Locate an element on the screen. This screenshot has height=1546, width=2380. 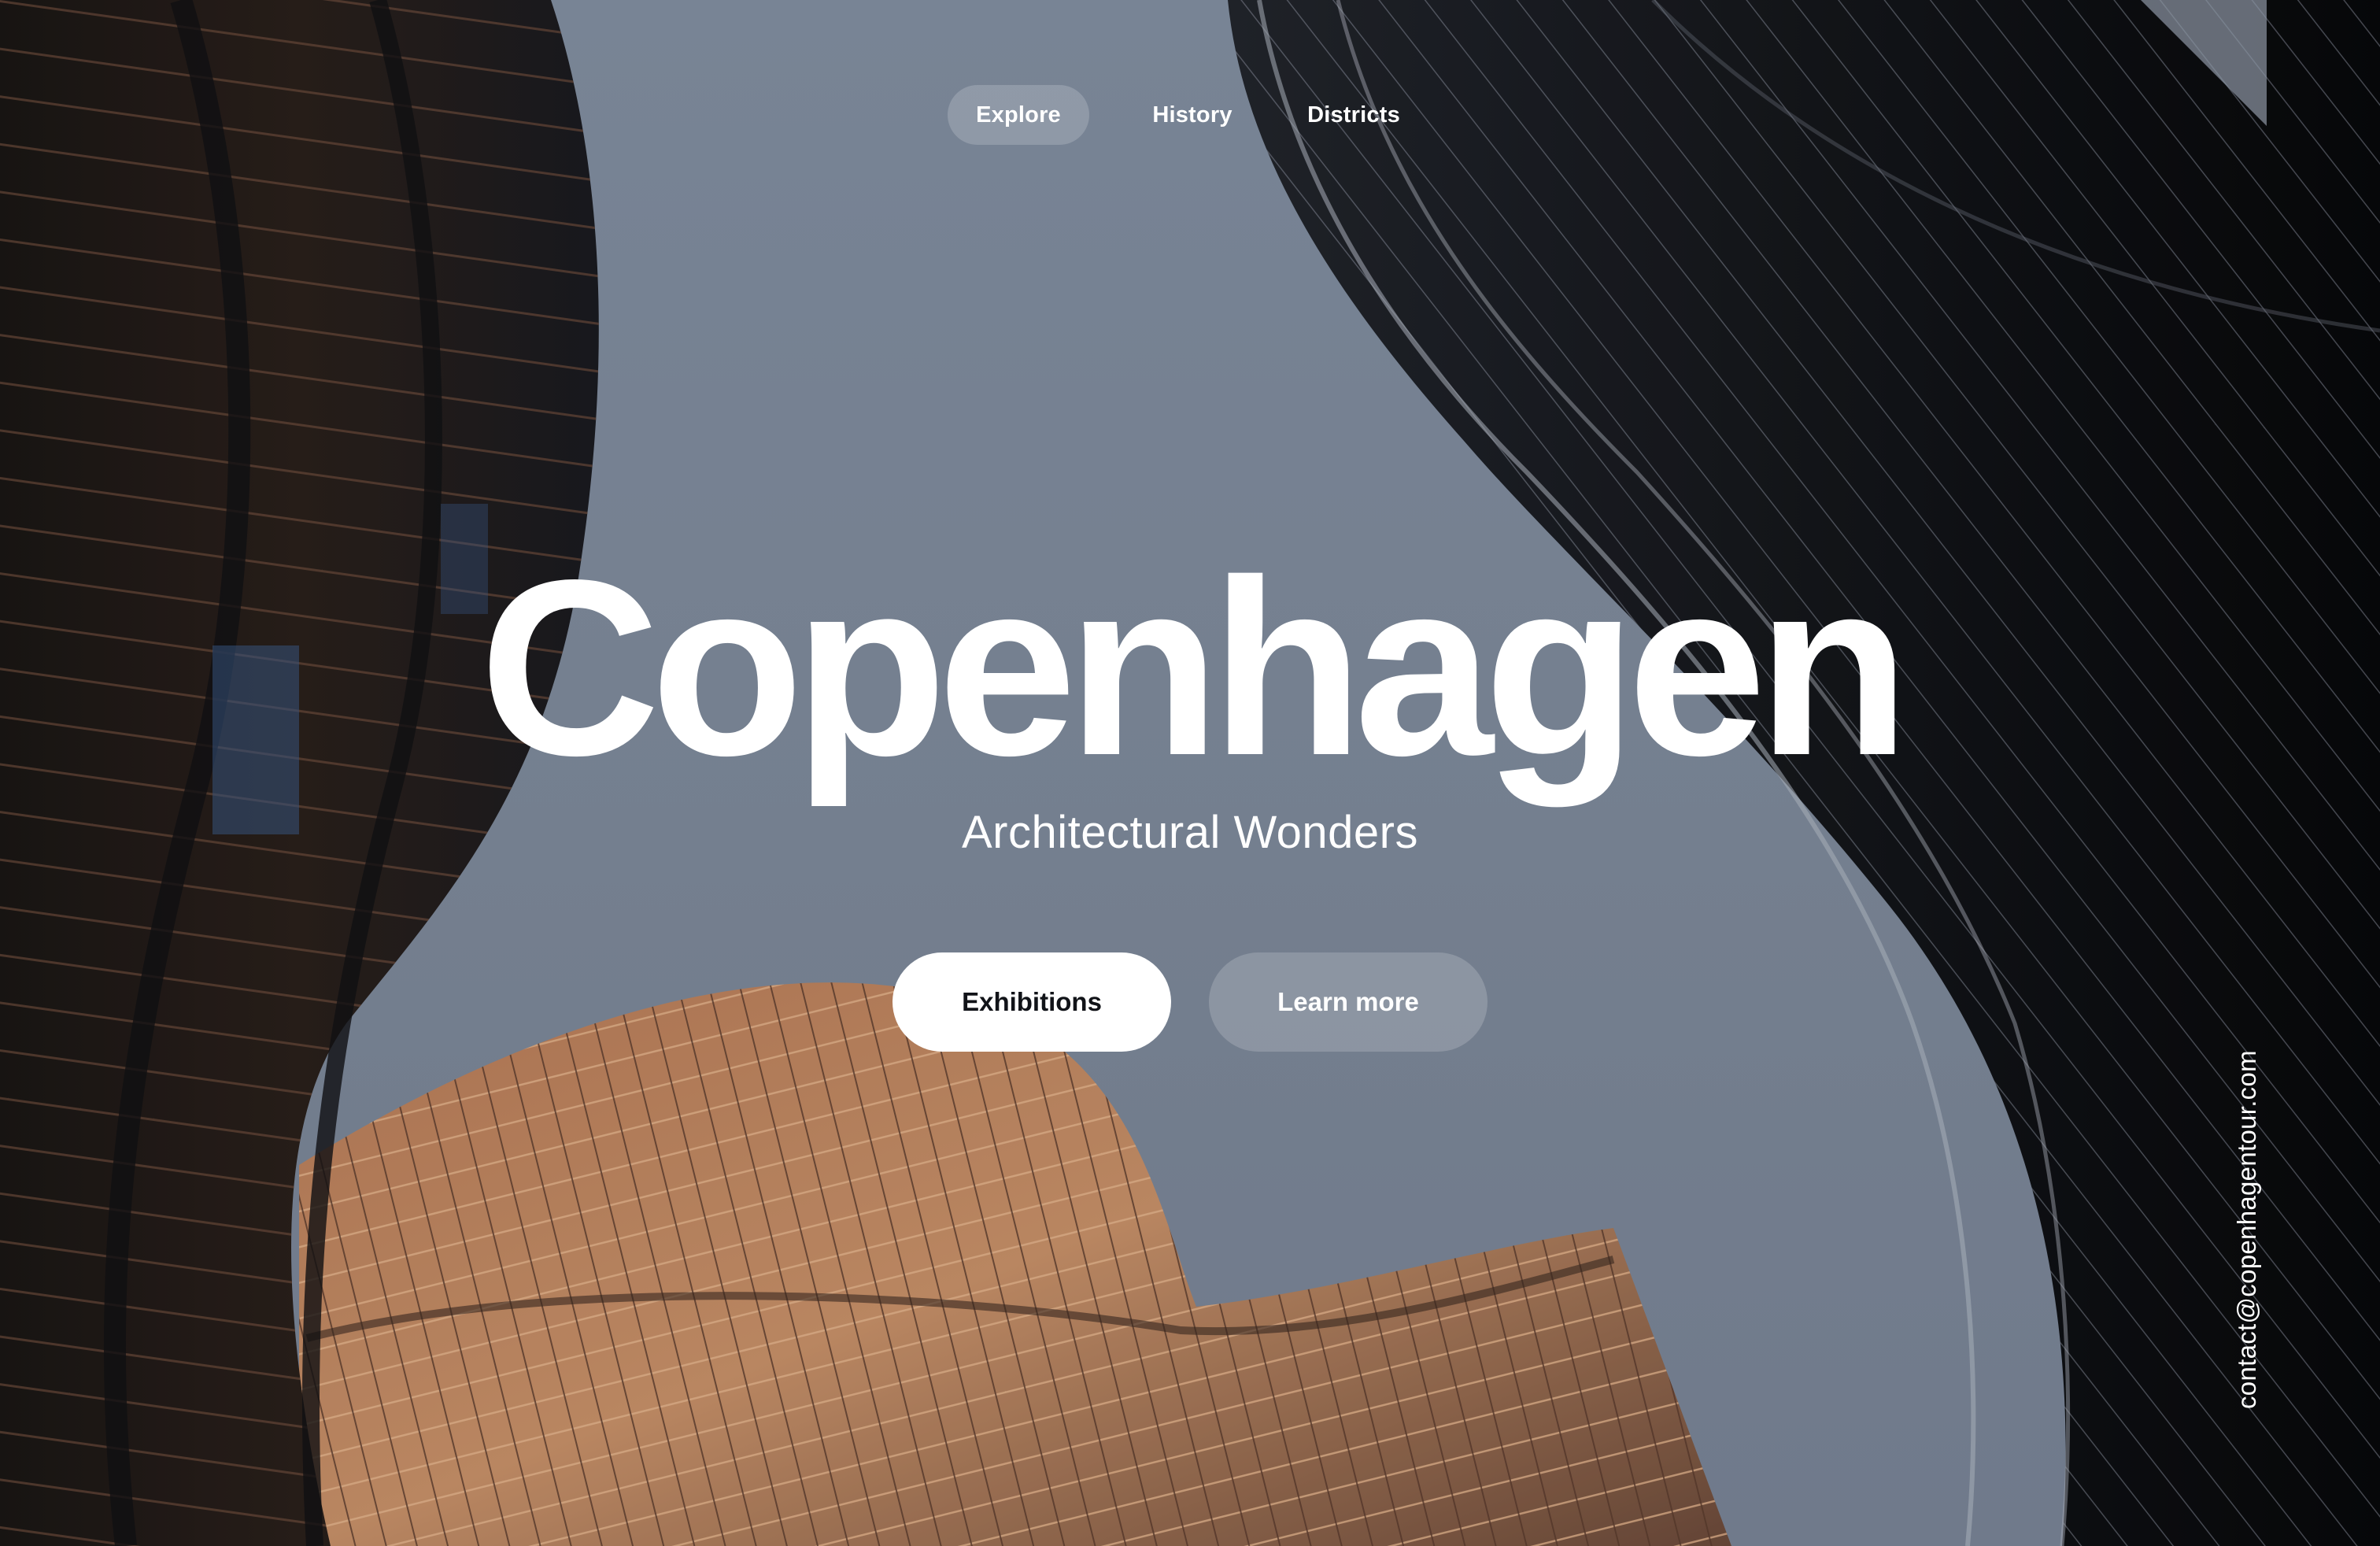
exhibitions-button: Exhibitions is located at coordinates (1032, 1002).